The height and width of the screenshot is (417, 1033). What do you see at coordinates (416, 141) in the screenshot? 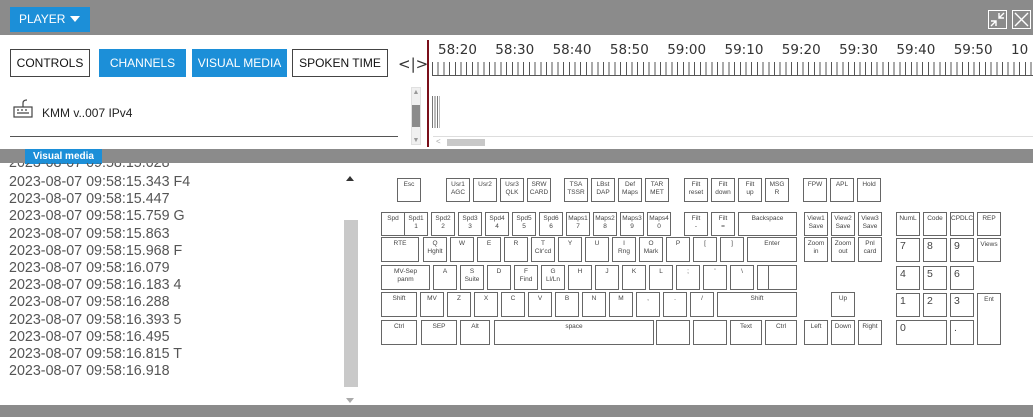
I see `scroll-down-icon: ▼` at bounding box center [416, 141].